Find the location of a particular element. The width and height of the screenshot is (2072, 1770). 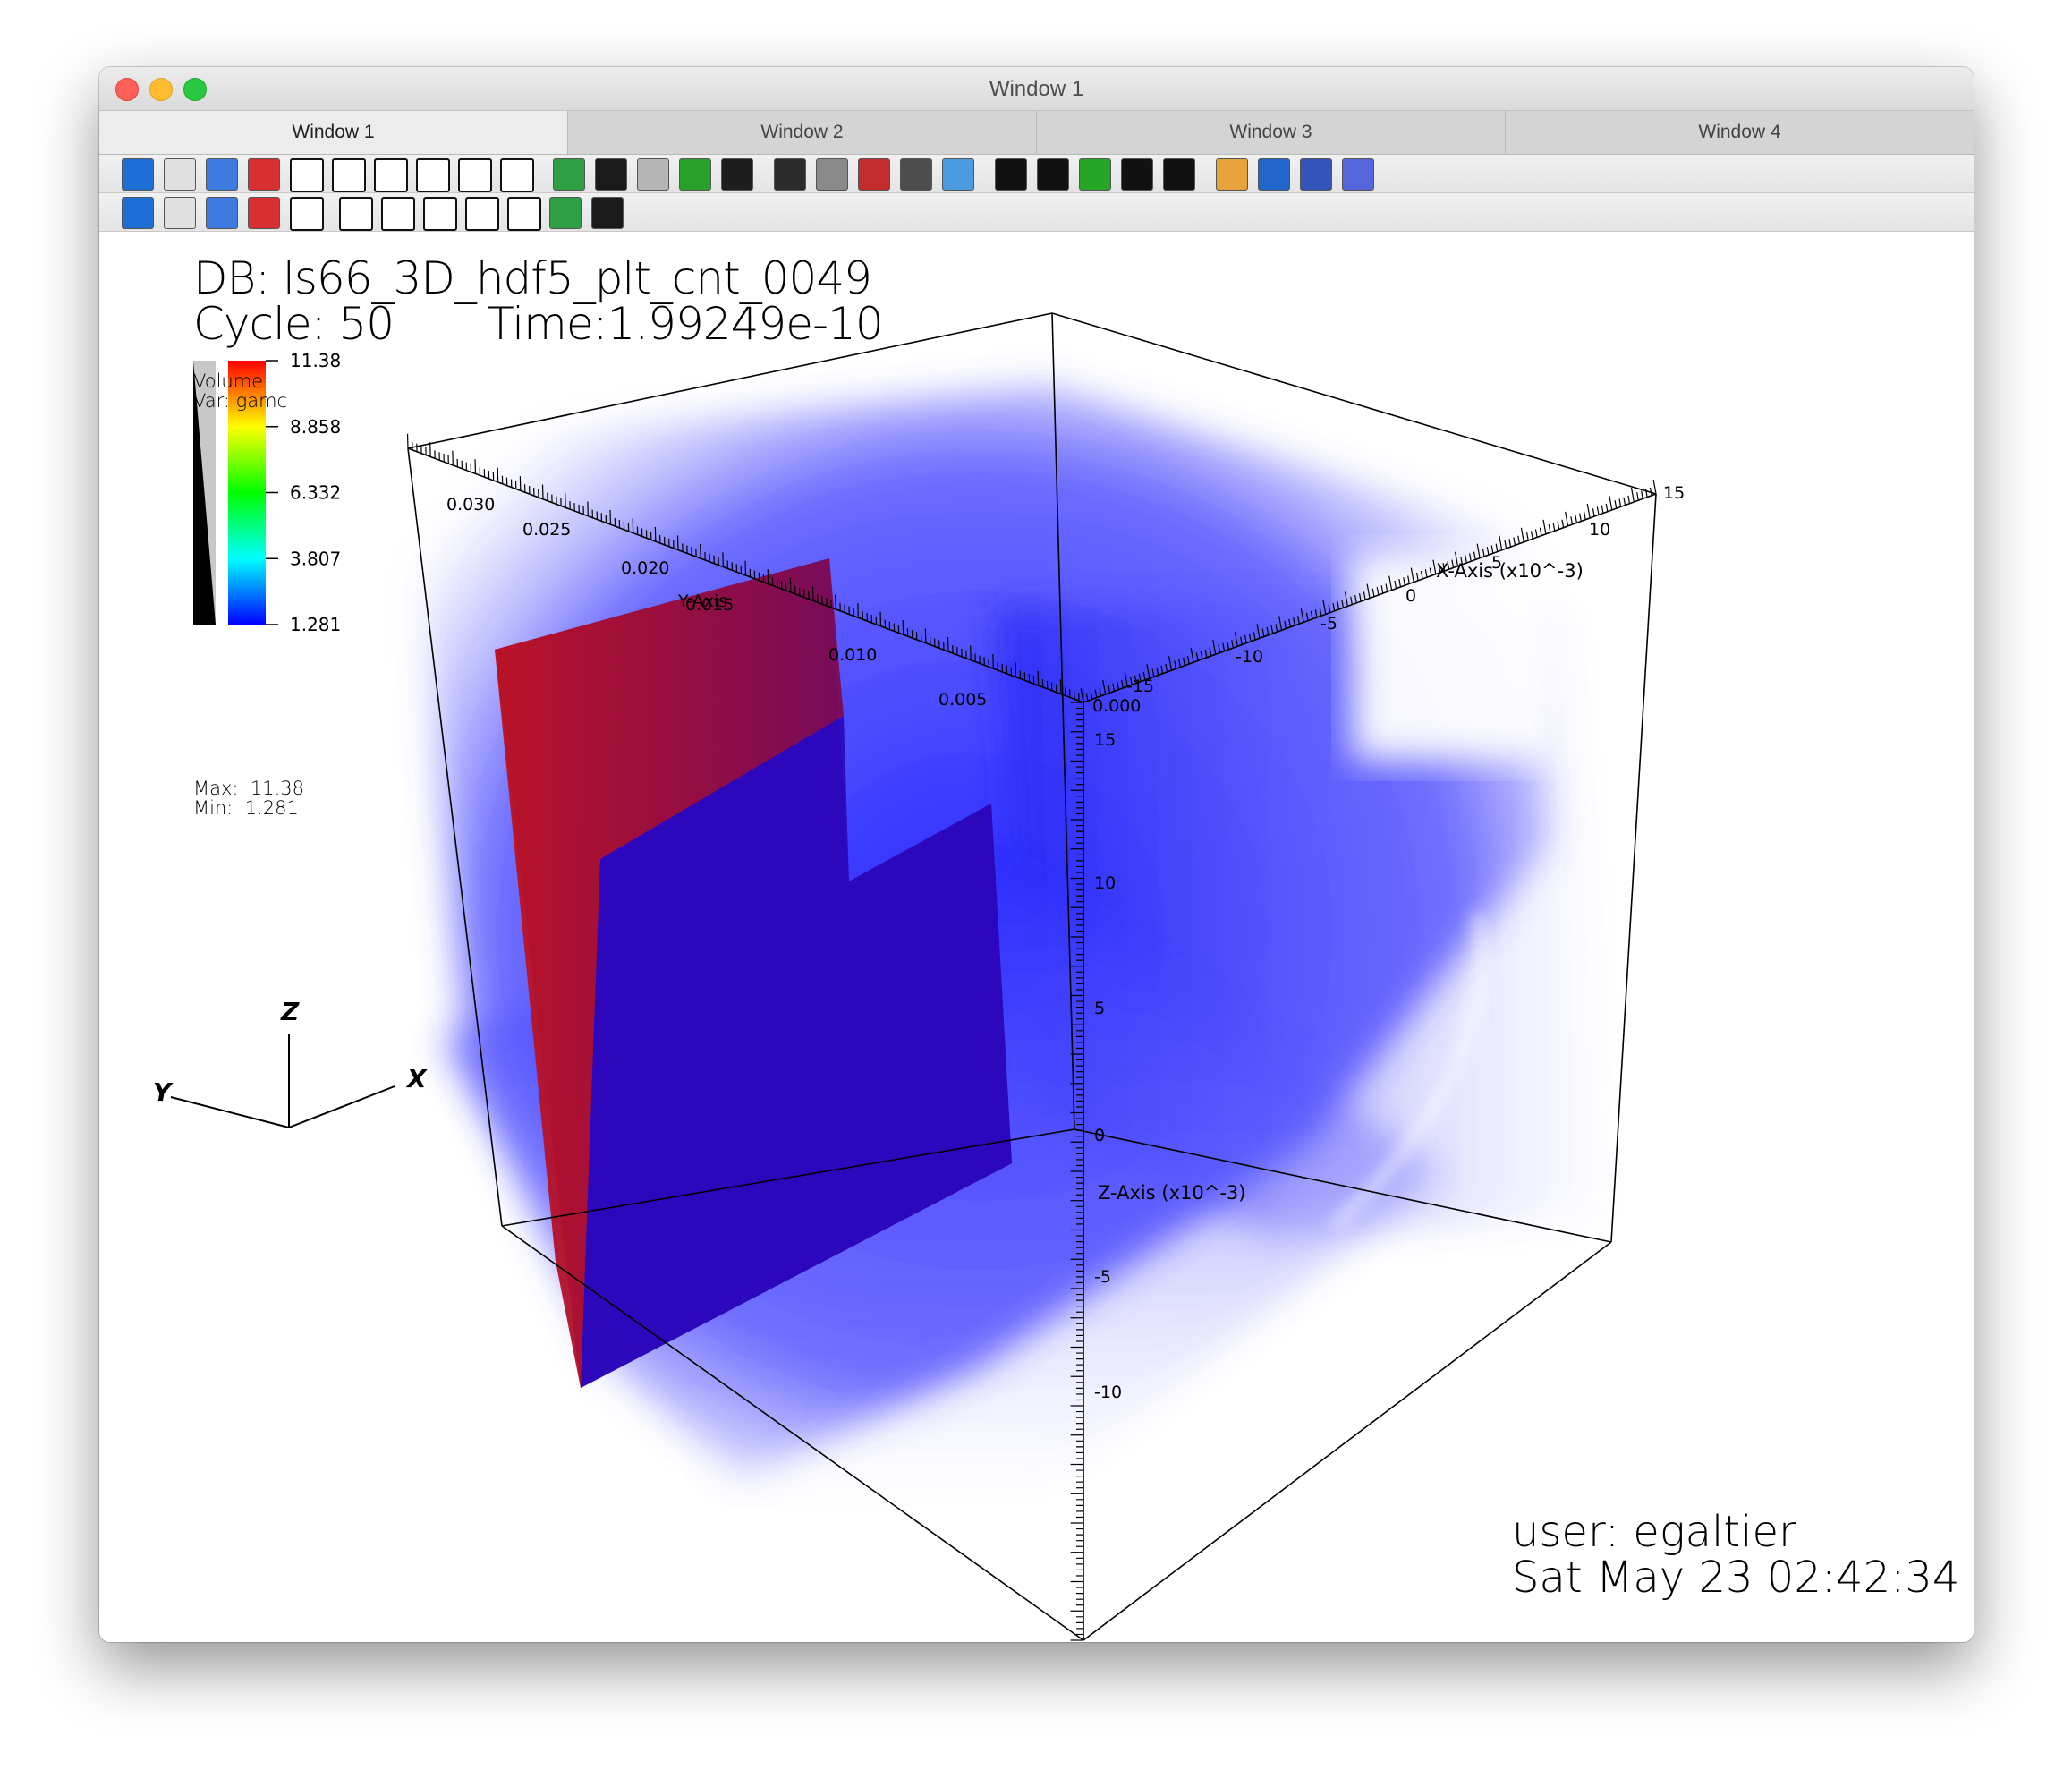

pick-icon is located at coordinates (1274, 175).